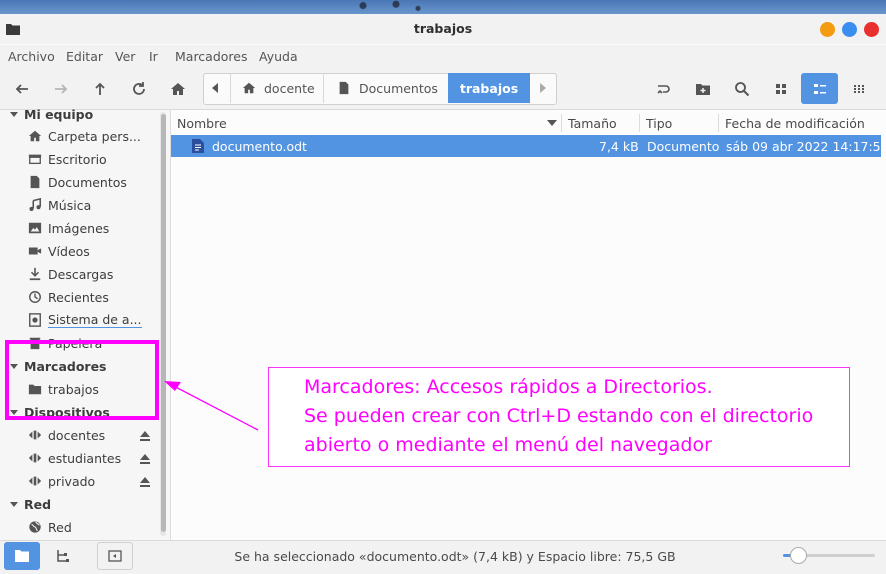 The image size is (886, 574). Describe the element at coordinates (592, 123) in the screenshot. I see `column-header-tamano: Tamaño` at that location.